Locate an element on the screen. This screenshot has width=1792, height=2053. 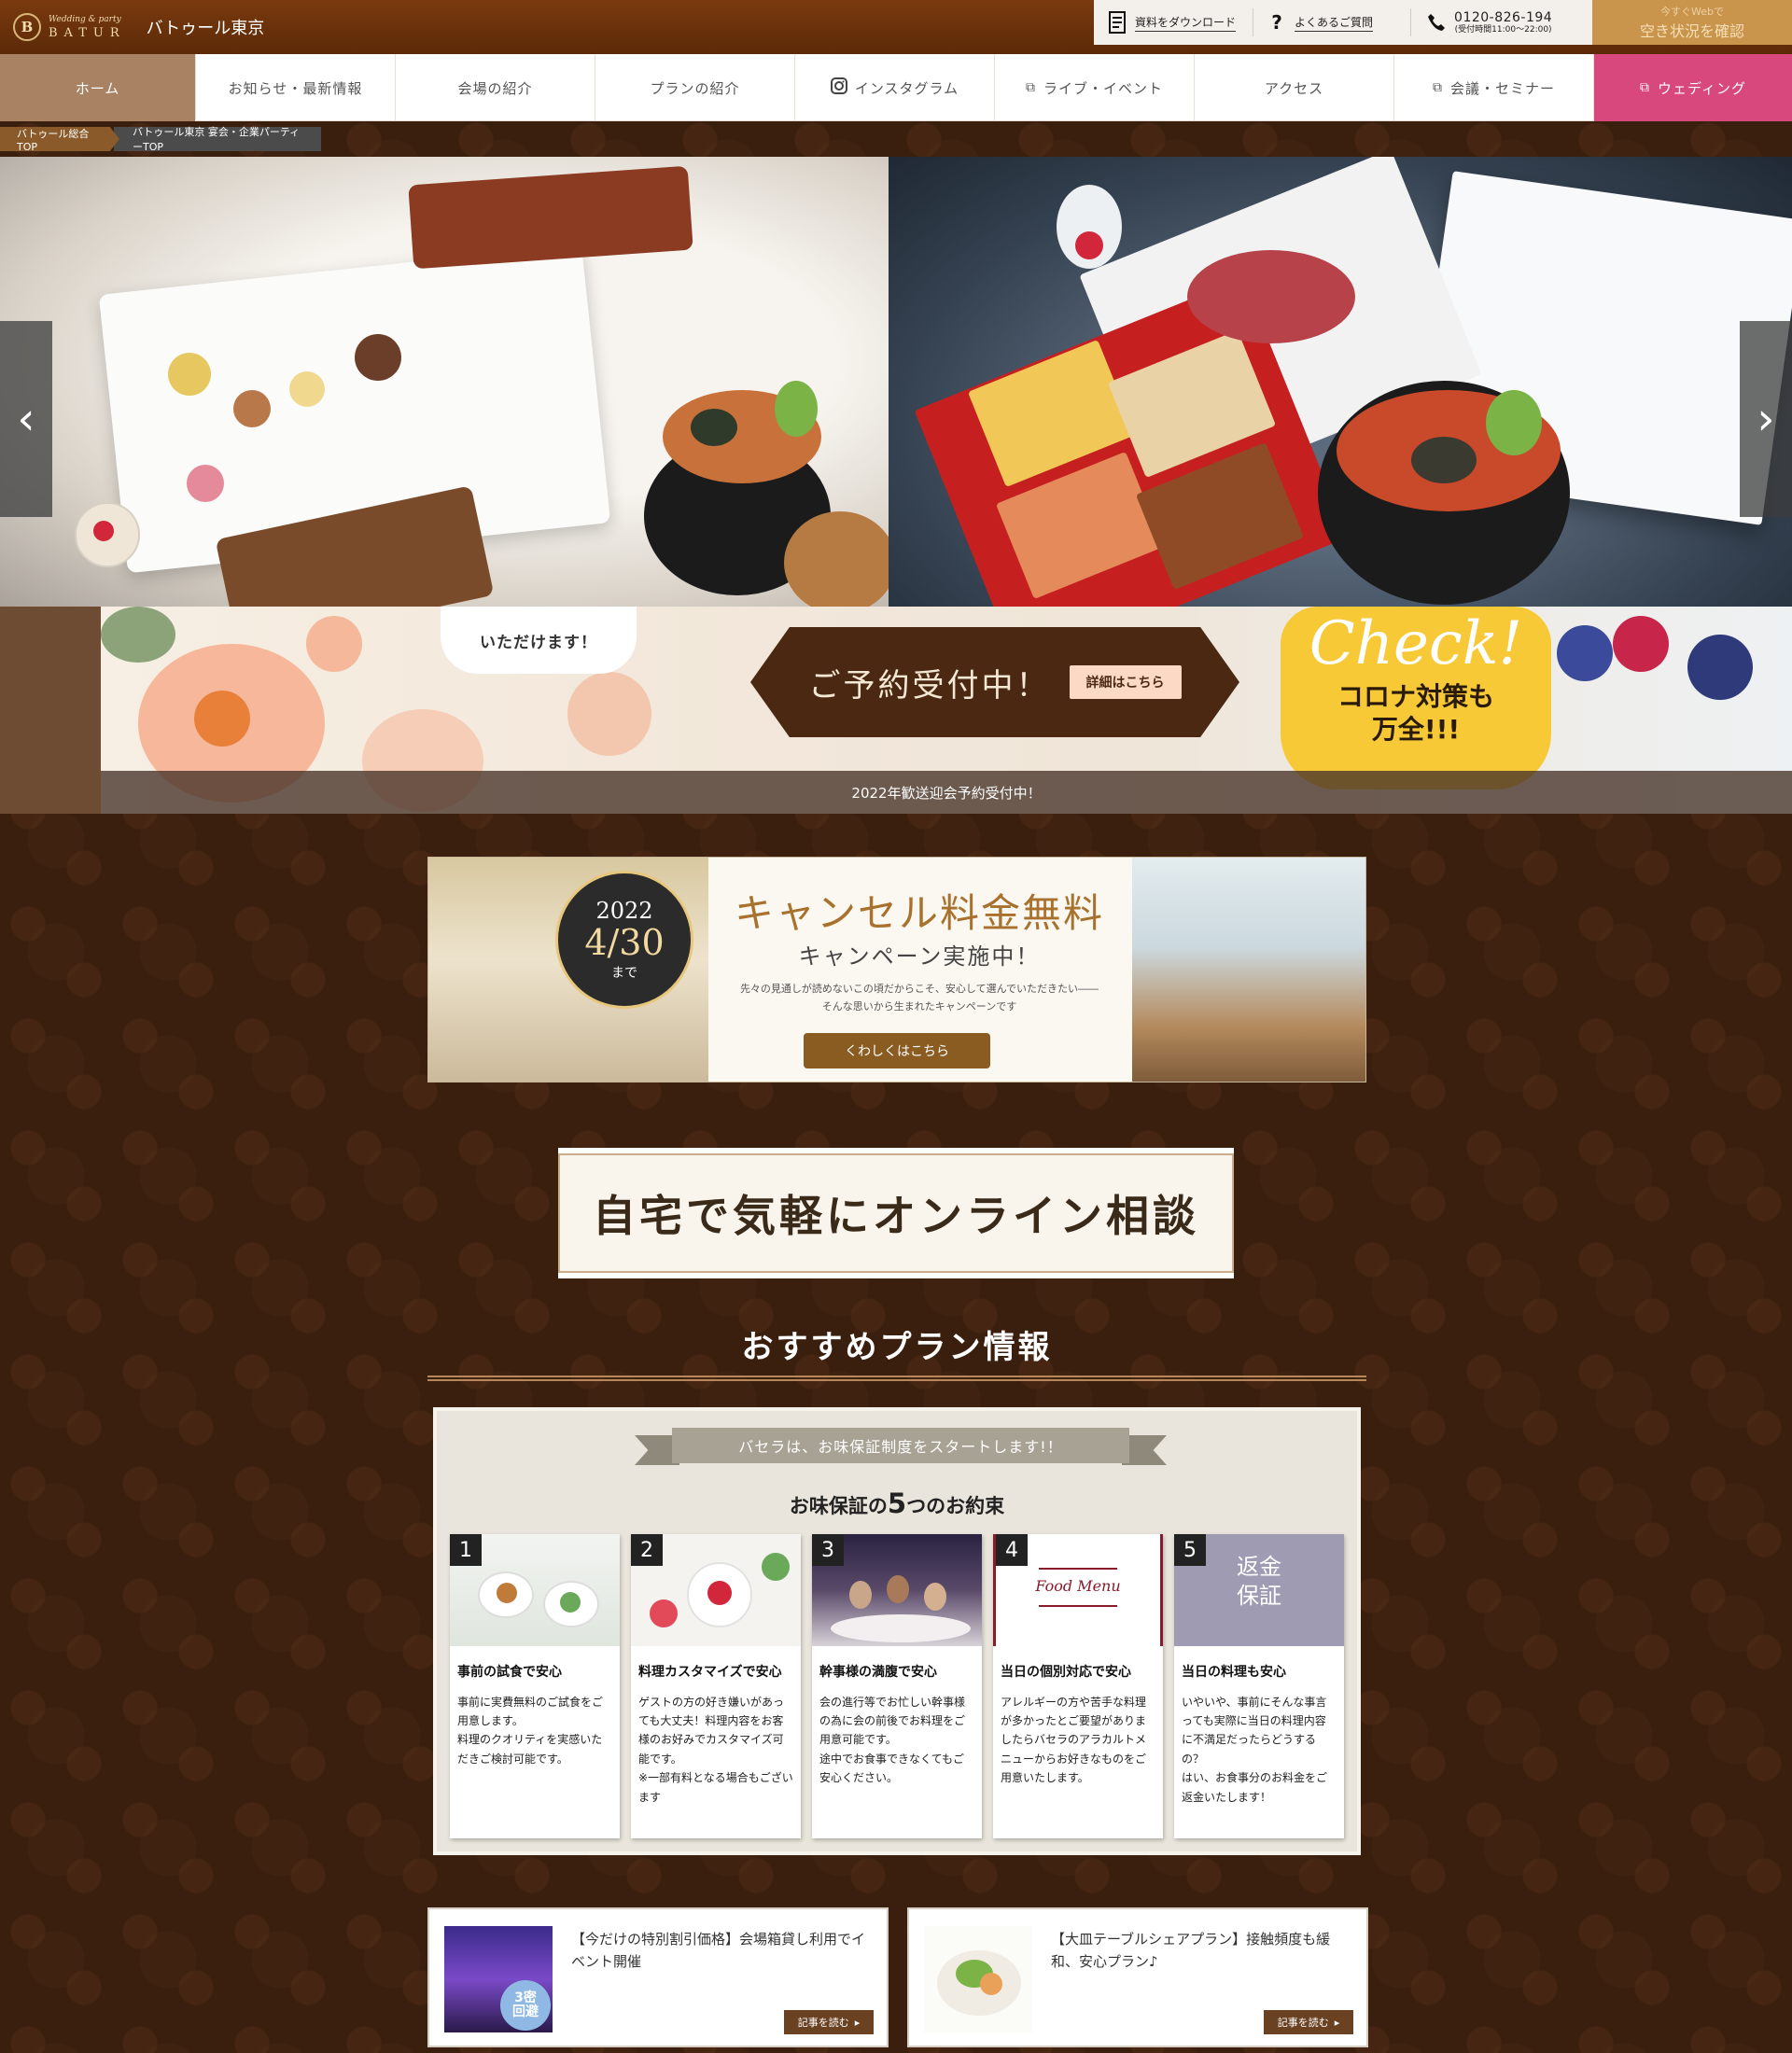
card-photo: 5 返金 保証 is located at coordinates (1259, 1590).